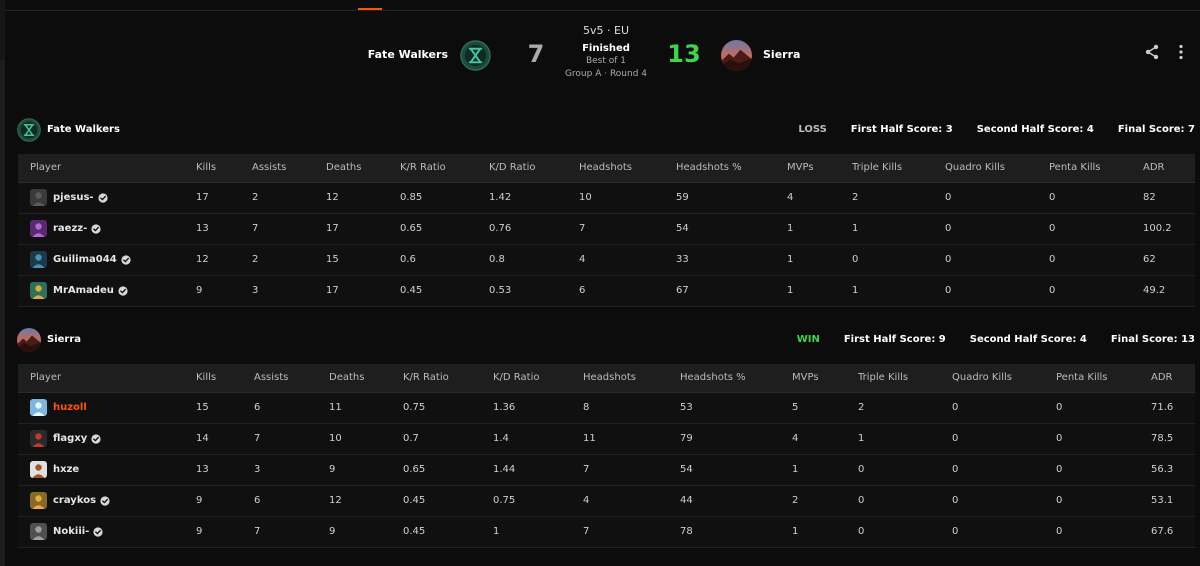  What do you see at coordinates (71, 531) in the screenshot?
I see `player-name: Nokiii-` at bounding box center [71, 531].